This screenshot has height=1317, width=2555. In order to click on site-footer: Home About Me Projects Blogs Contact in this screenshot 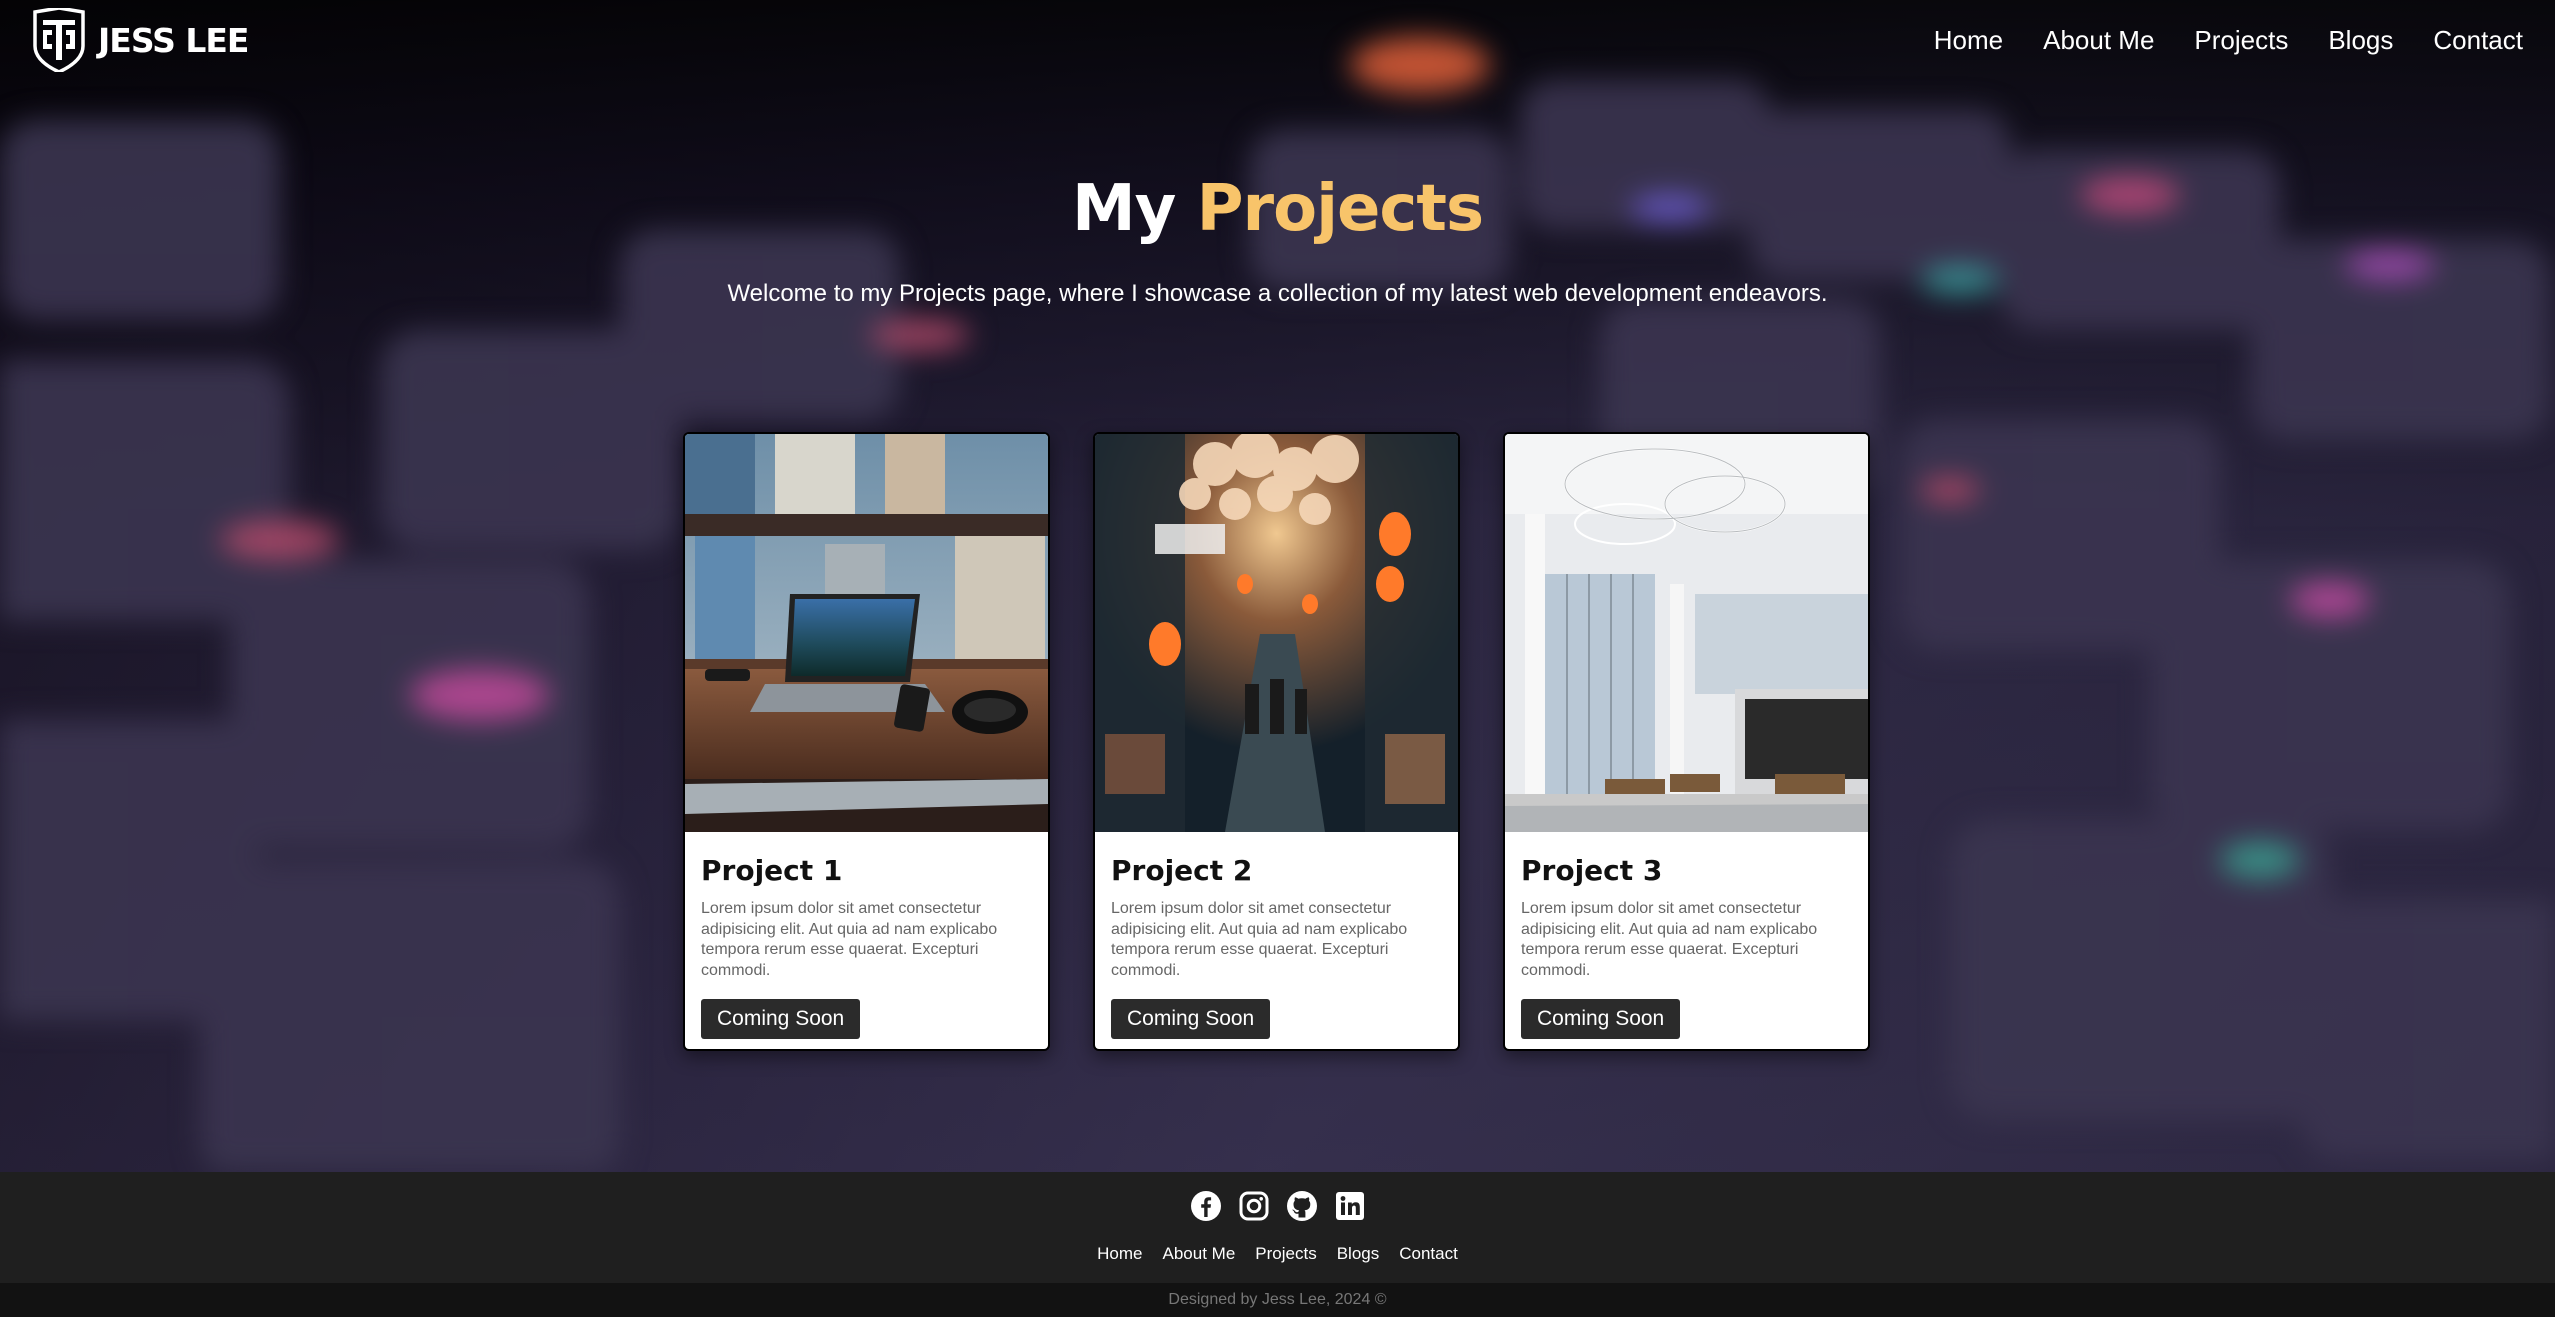, I will do `click(1277, 1227)`.